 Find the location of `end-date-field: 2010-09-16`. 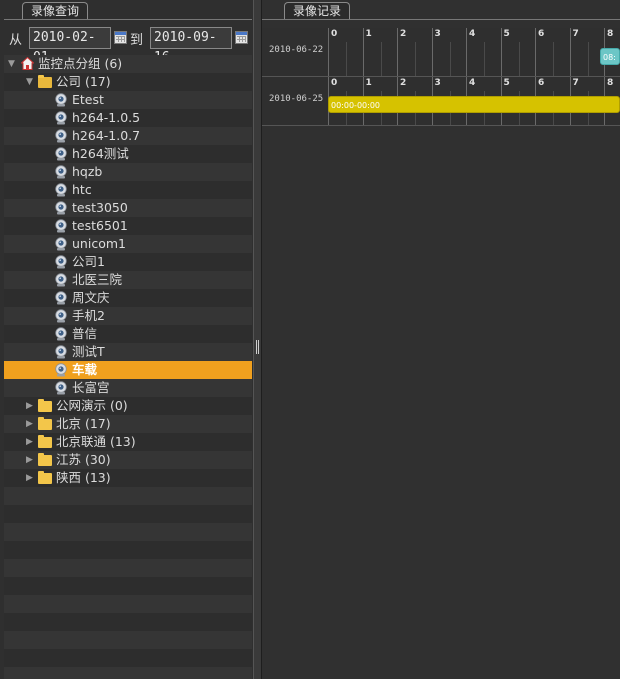

end-date-field: 2010-09-16 is located at coordinates (191, 46).